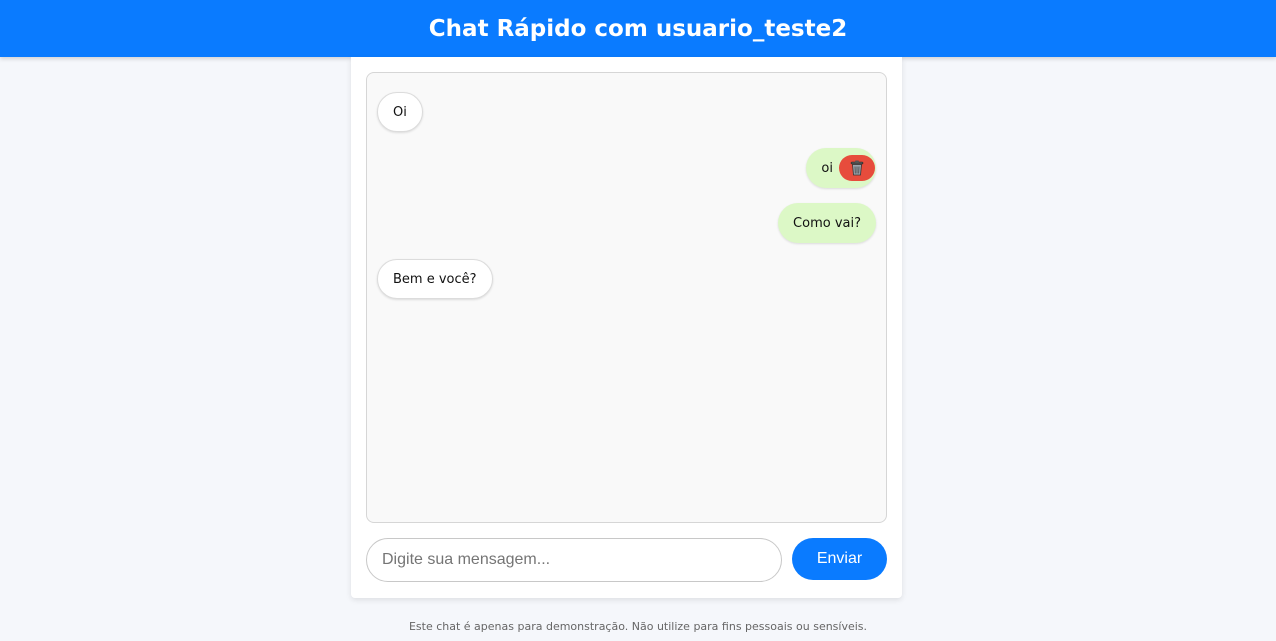 Image resolution: width=1276 pixels, height=641 pixels. I want to click on delete-message-button, so click(857, 168).